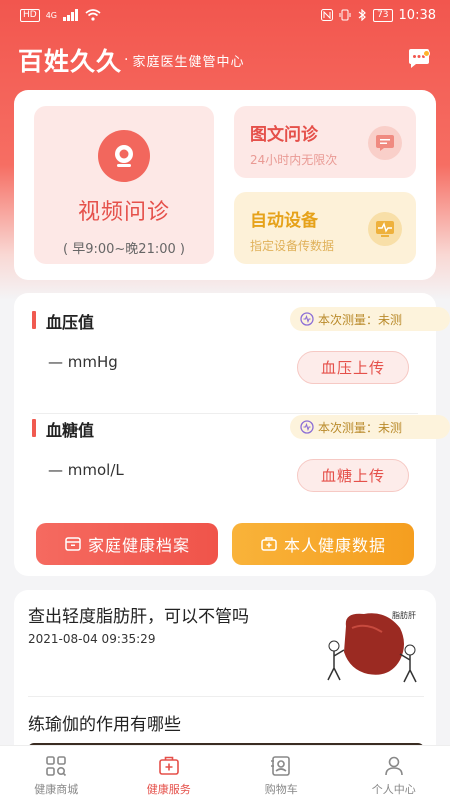 This screenshot has height=800, width=450. I want to click on family-health-archive-label: 家庭健康档案, so click(138, 545).